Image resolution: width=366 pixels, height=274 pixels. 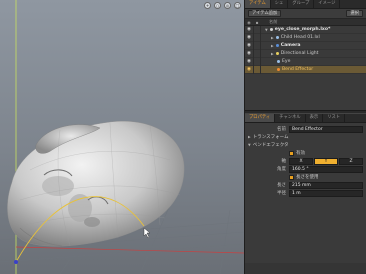 I want to click on x-axis-line, so click(x=129, y=250).